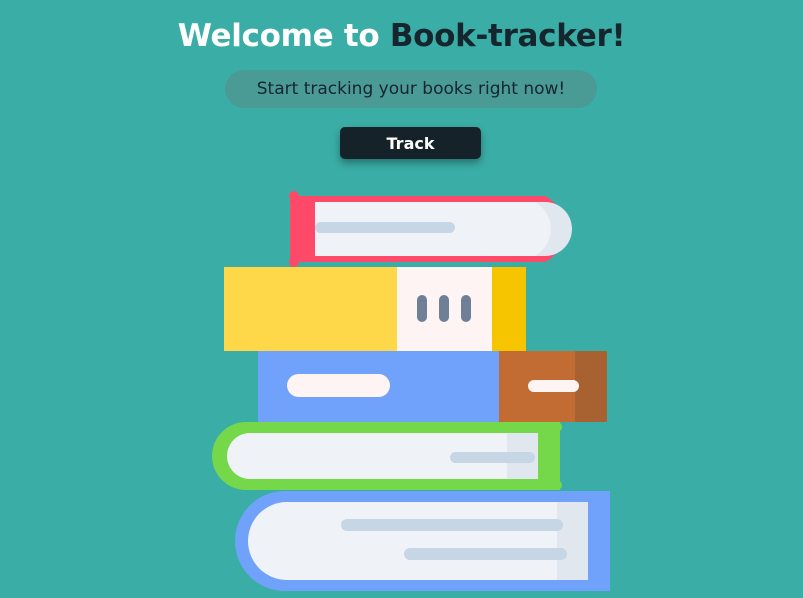 The height and width of the screenshot is (598, 803). I want to click on yellow-book, so click(375, 309).